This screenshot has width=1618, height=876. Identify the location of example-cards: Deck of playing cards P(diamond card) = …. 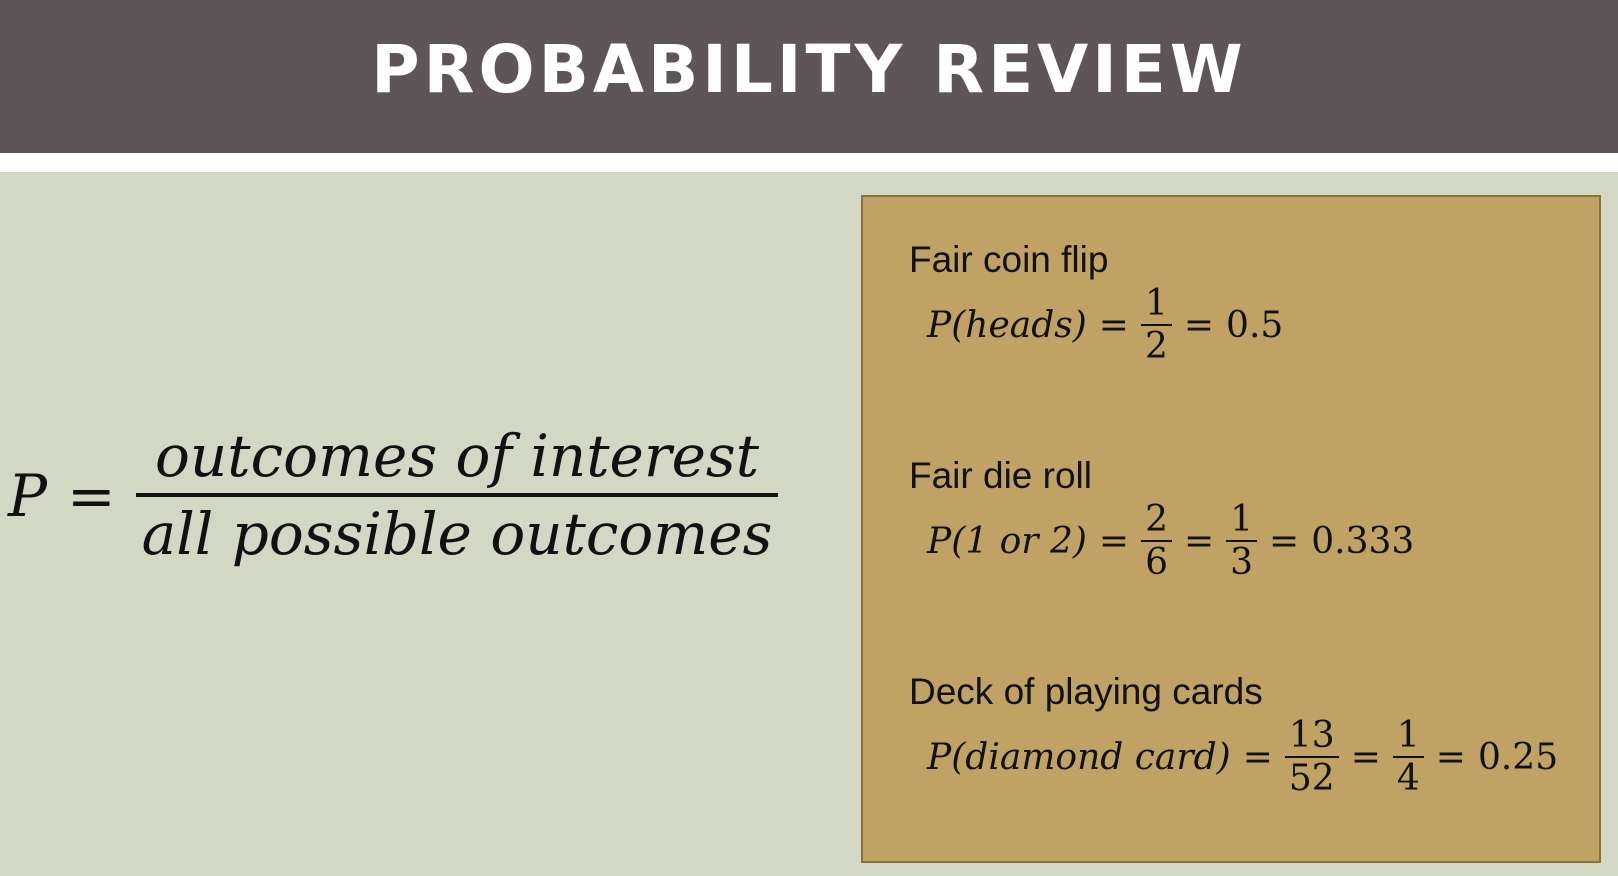
(1233, 735).